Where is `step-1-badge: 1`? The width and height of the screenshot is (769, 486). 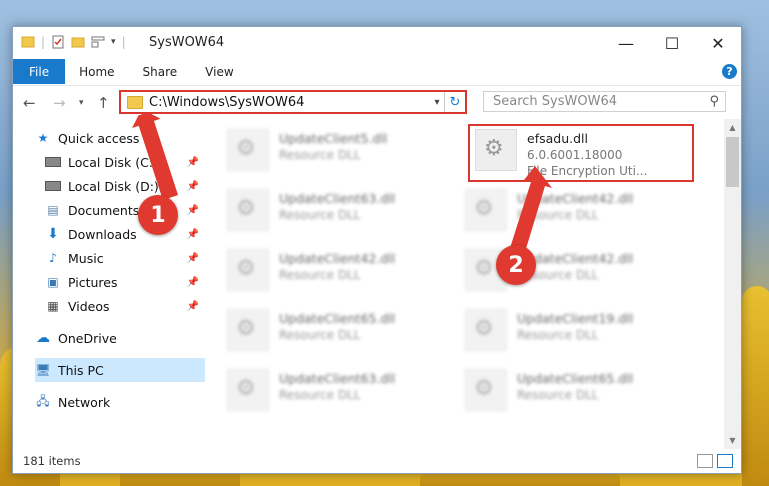
step-1-badge: 1 is located at coordinates (158, 215).